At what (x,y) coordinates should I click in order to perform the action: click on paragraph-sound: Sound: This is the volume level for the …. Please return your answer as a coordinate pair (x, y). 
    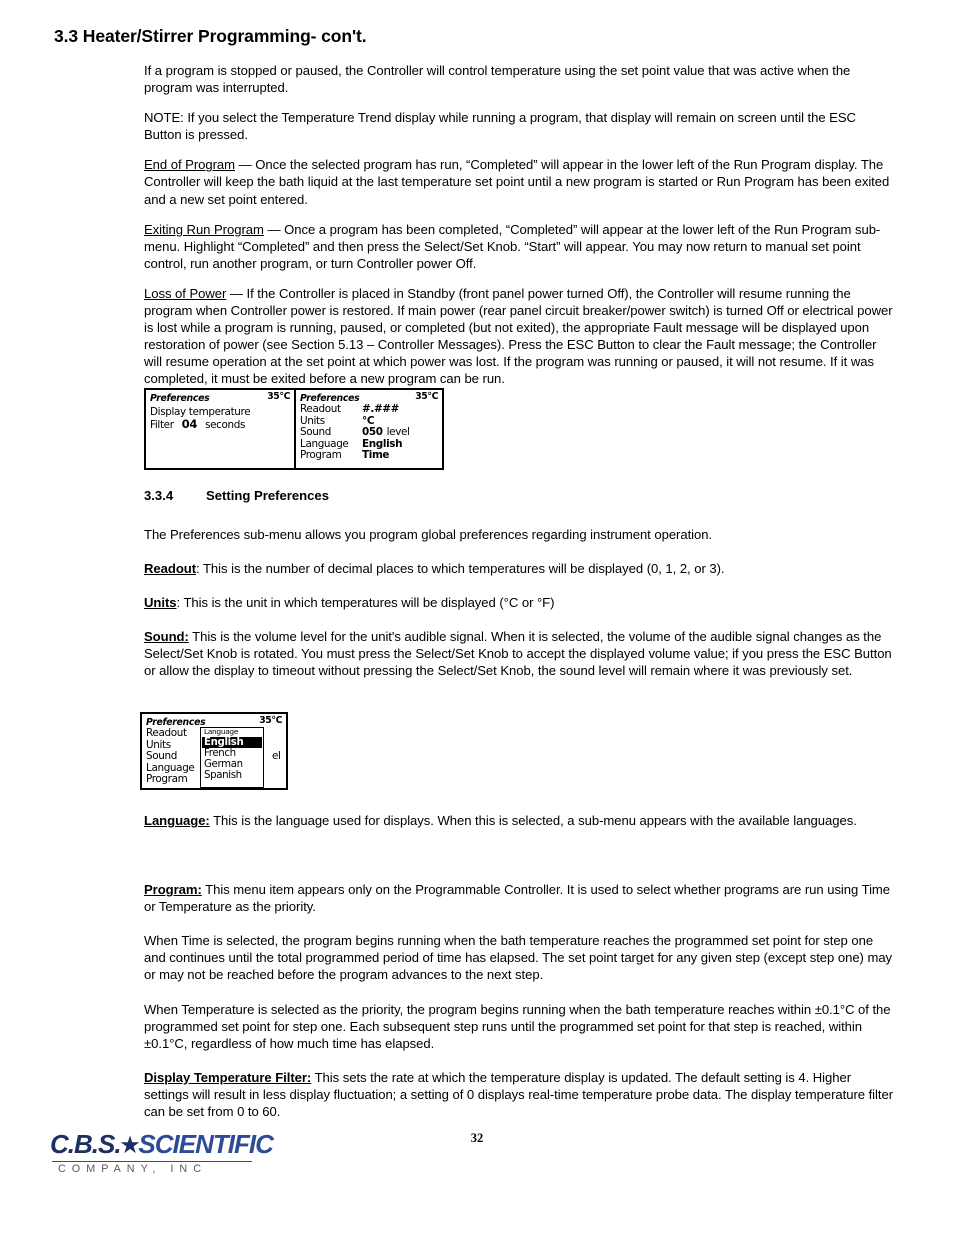
    Looking at the image, I should click on (519, 653).